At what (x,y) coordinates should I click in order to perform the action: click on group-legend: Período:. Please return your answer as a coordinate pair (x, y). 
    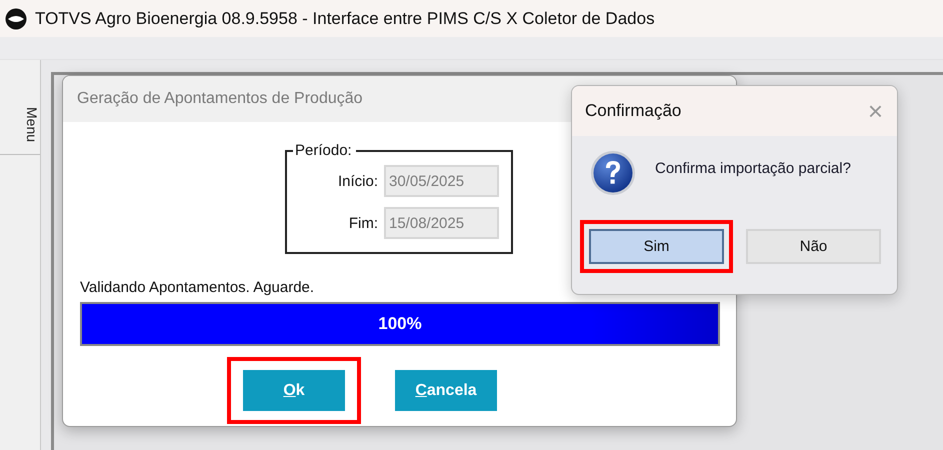
    Looking at the image, I should click on (324, 150).